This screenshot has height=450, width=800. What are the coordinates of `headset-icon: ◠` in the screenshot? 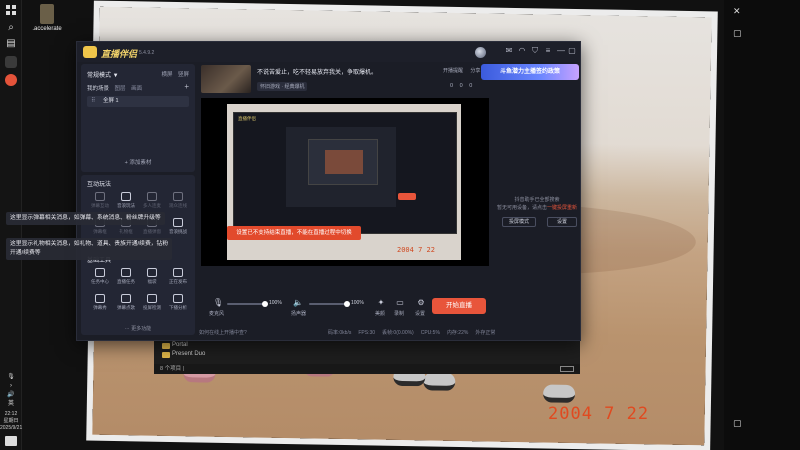 It's located at (522, 51).